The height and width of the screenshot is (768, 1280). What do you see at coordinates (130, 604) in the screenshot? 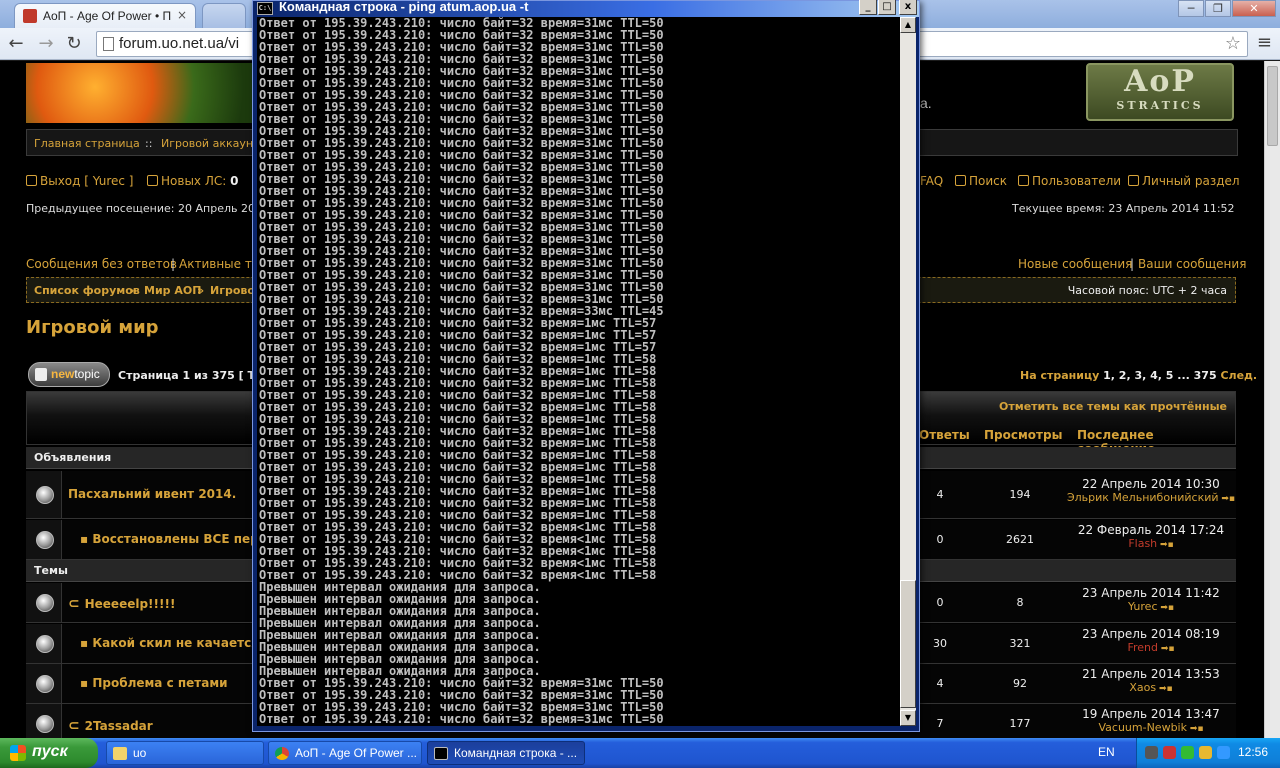
I see `topic-title: Heeeeelp!!!!!` at bounding box center [130, 604].